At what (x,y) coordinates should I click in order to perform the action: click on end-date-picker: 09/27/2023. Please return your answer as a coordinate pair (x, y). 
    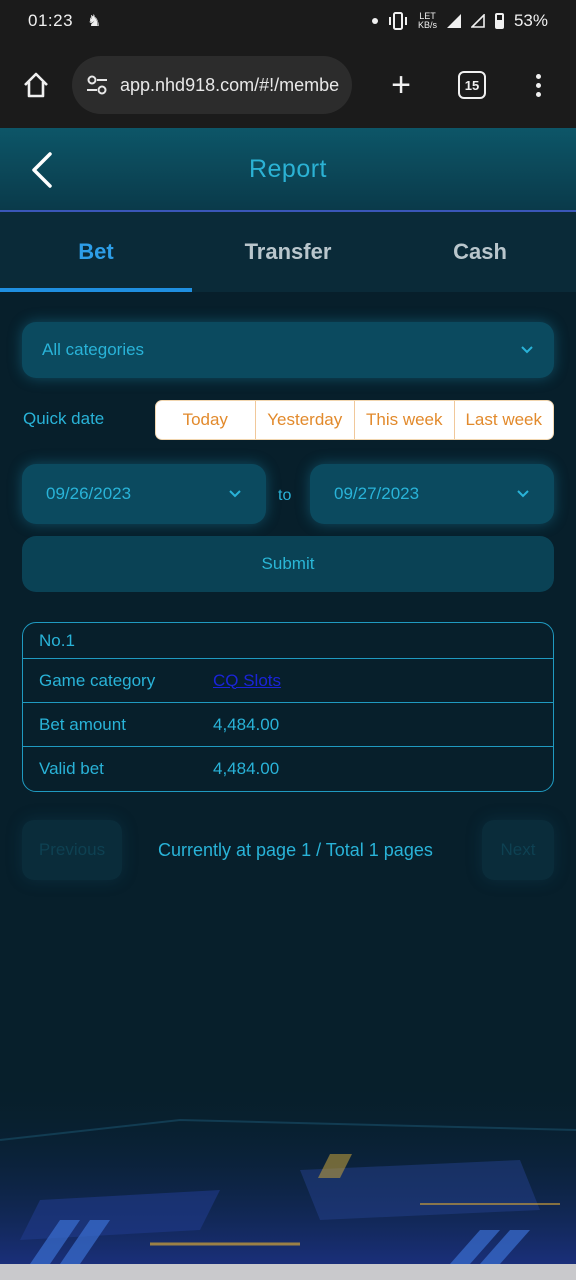
    Looking at the image, I should click on (432, 494).